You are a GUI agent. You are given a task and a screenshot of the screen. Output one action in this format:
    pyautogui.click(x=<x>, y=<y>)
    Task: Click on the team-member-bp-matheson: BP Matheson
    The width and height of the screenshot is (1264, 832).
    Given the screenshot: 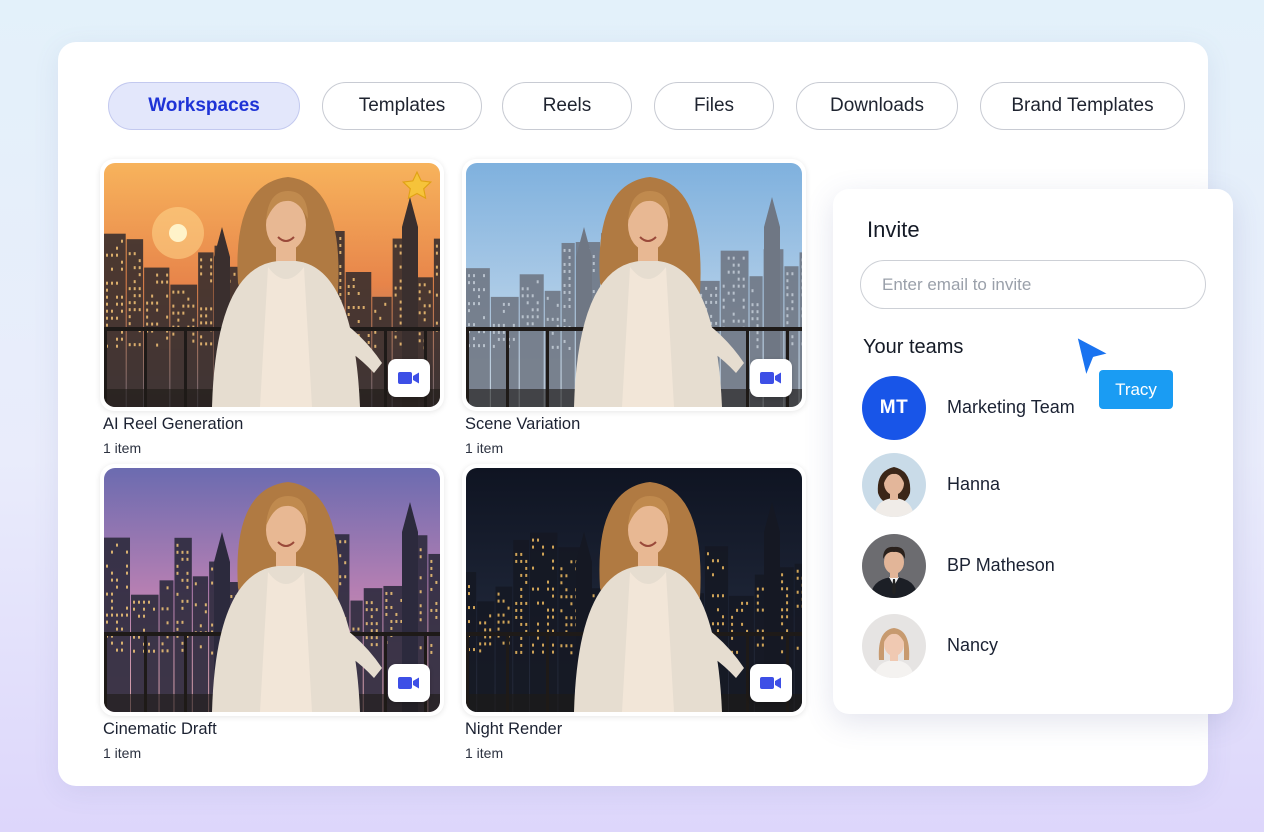 What is the action you would take?
    pyautogui.click(x=1022, y=566)
    